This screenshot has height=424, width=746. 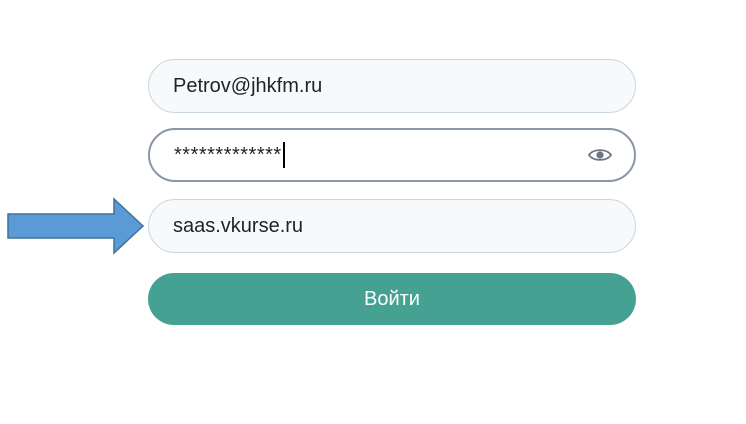 What do you see at coordinates (380, 155) in the screenshot?
I see `password-value-wrap: *************` at bounding box center [380, 155].